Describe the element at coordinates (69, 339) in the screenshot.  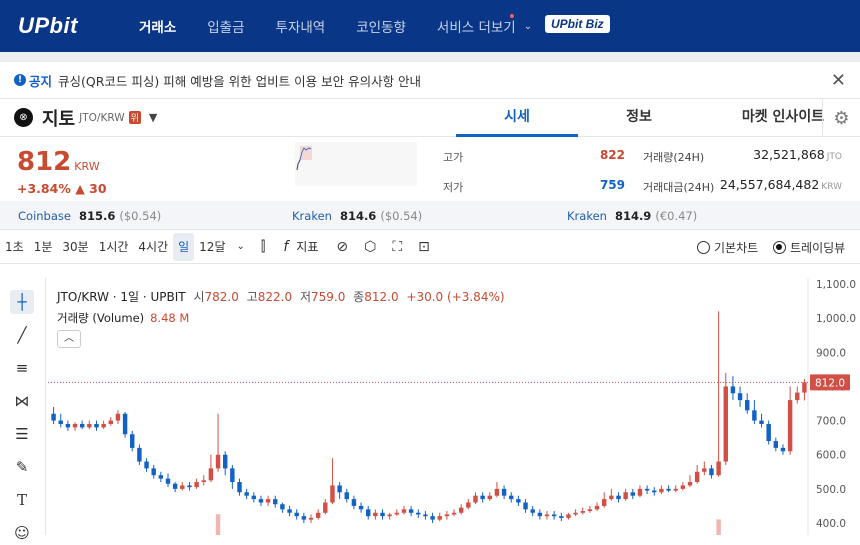
I see `collapse-legend-button: ︿` at that location.